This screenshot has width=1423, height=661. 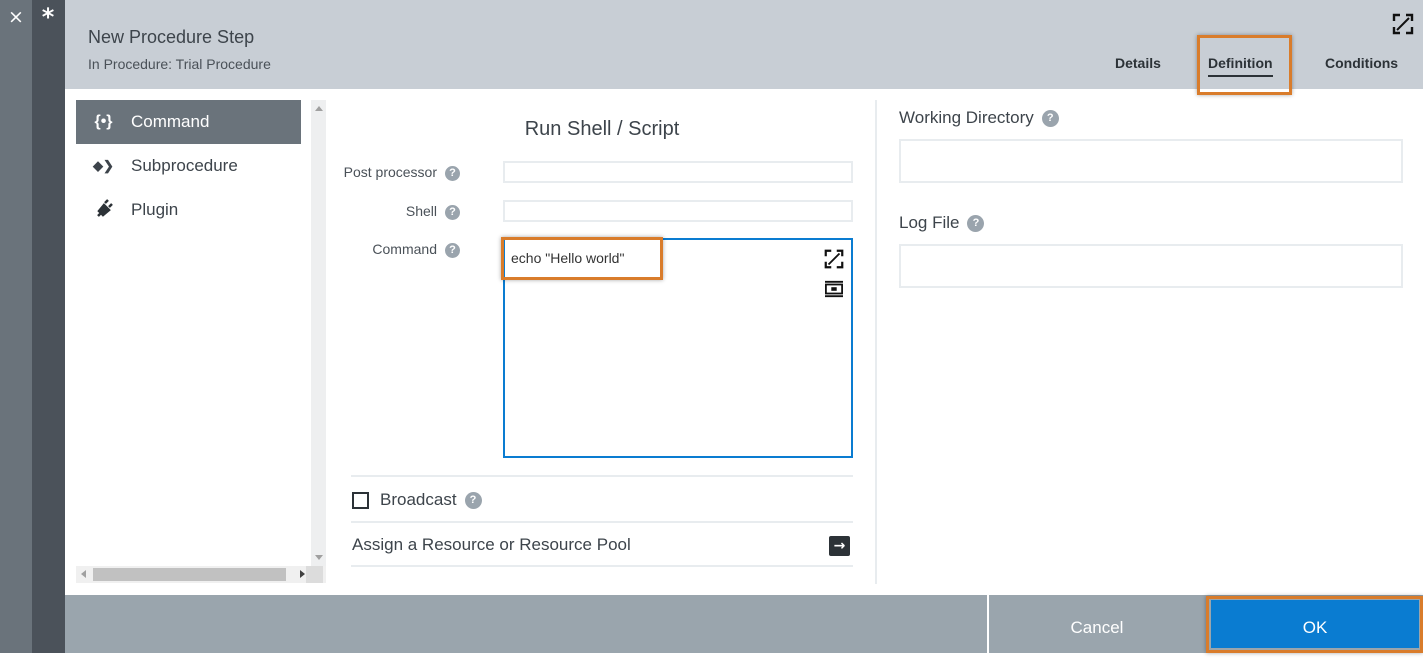 I want to click on expand-editor-icon, so click(x=834, y=259).